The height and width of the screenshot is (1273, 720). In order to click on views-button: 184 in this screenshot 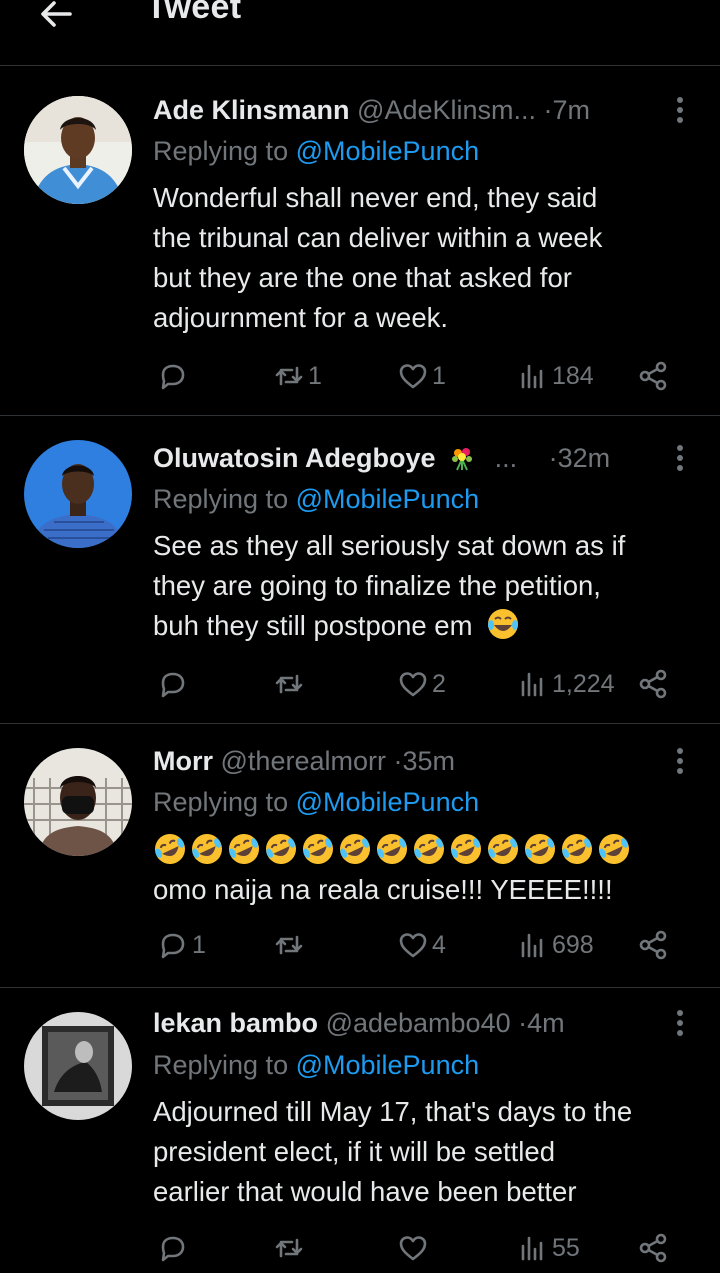, I will do `click(555, 376)`.